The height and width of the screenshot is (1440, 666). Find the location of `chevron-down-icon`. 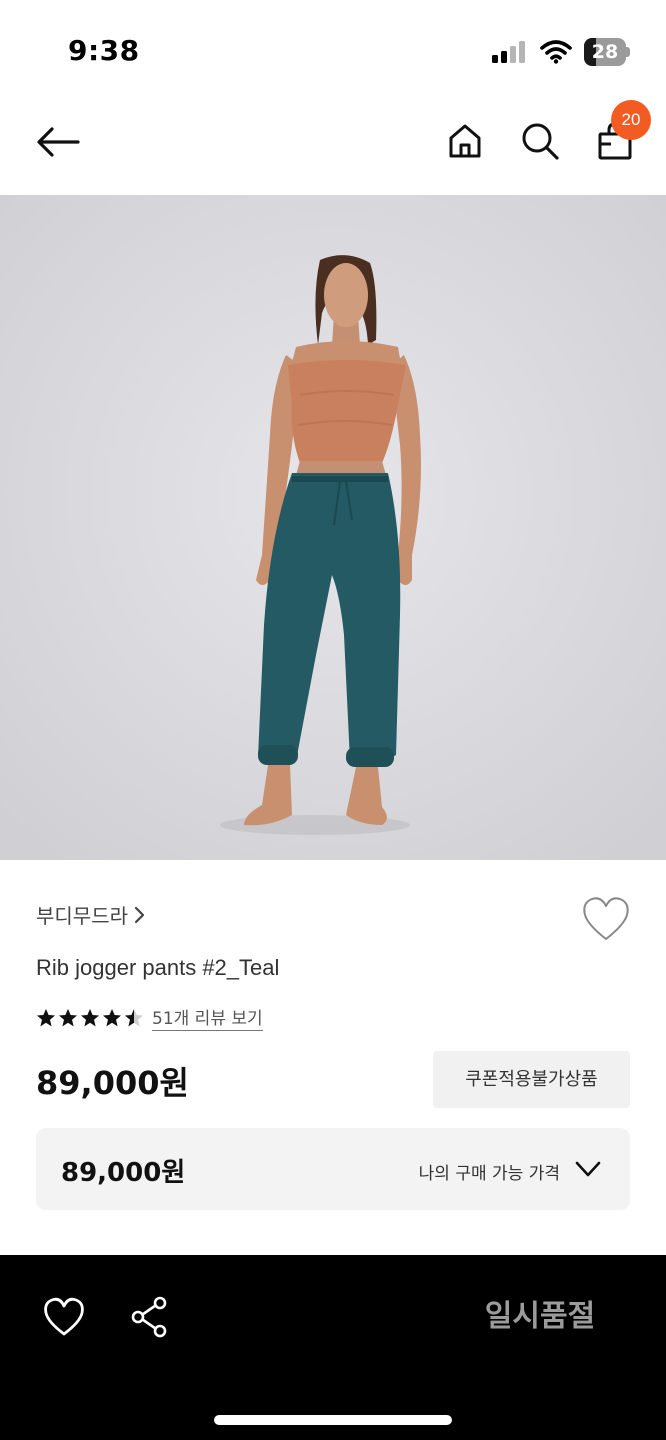

chevron-down-icon is located at coordinates (588, 1169).